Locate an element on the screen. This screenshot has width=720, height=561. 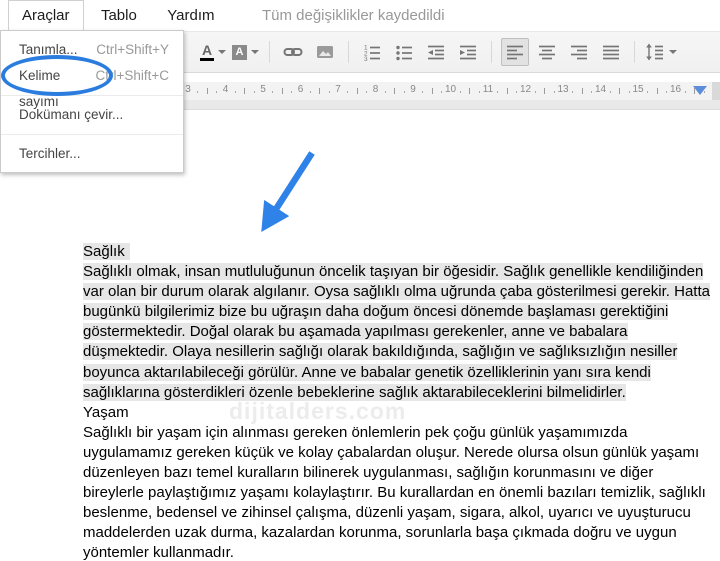
align-left-button is located at coordinates (515, 52).